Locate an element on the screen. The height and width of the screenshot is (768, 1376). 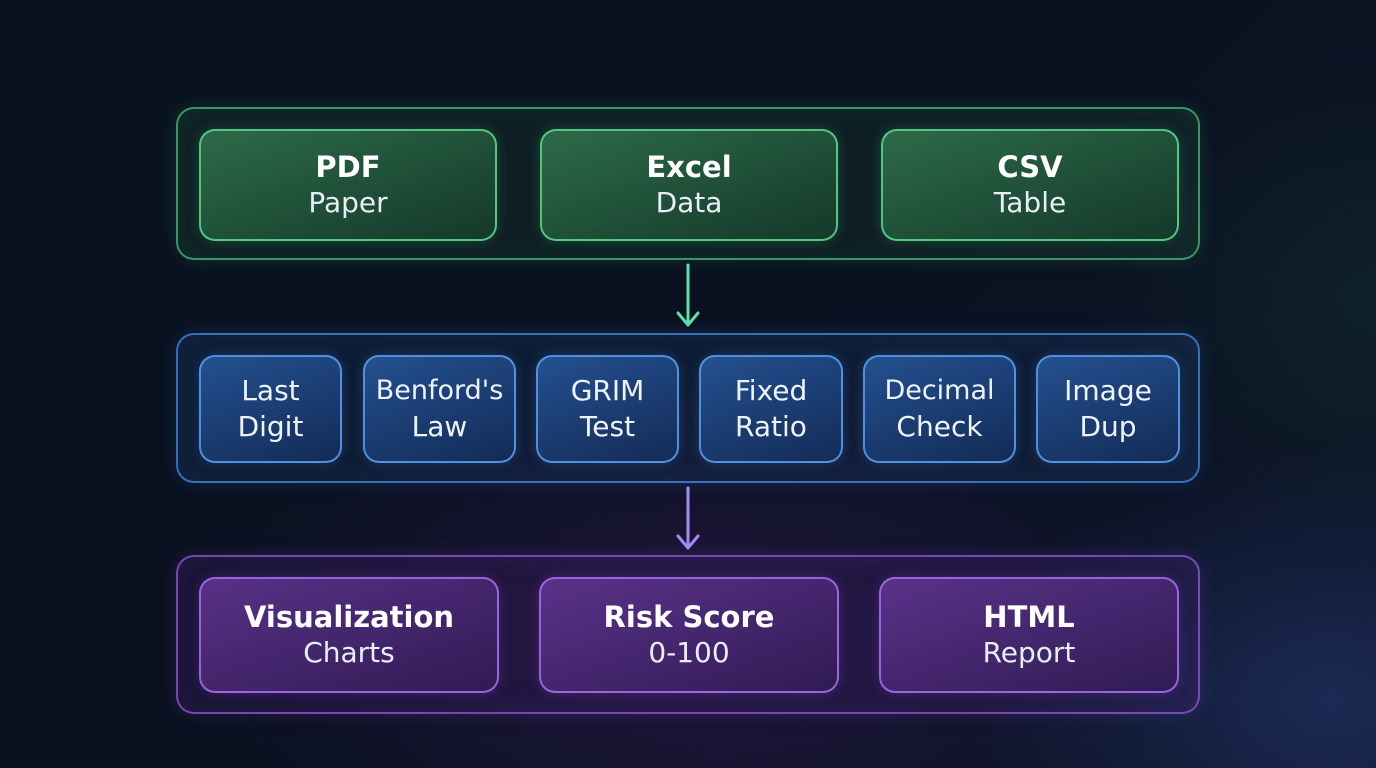
input-node-subtitle: Paper is located at coordinates (348, 202).